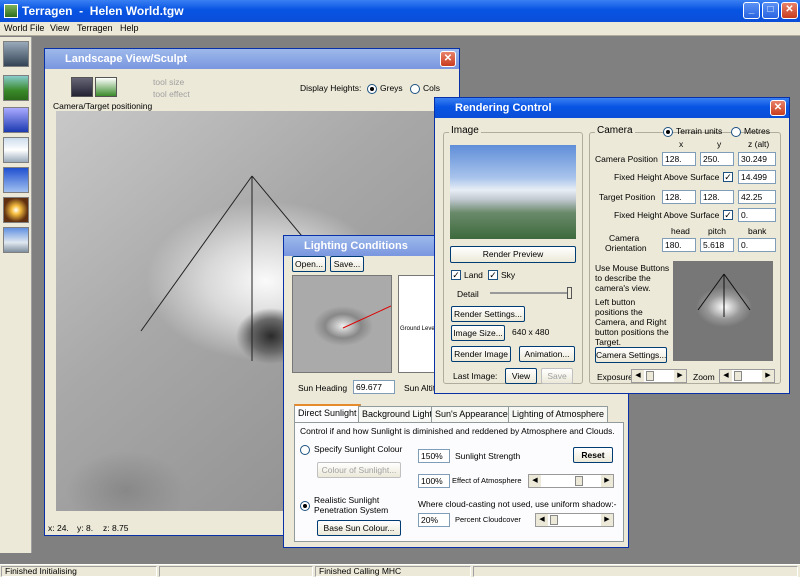 The width and height of the screenshot is (800, 577). Describe the element at coordinates (331, 88) in the screenshot. I see `display-heights-label: Display Heights:` at that location.